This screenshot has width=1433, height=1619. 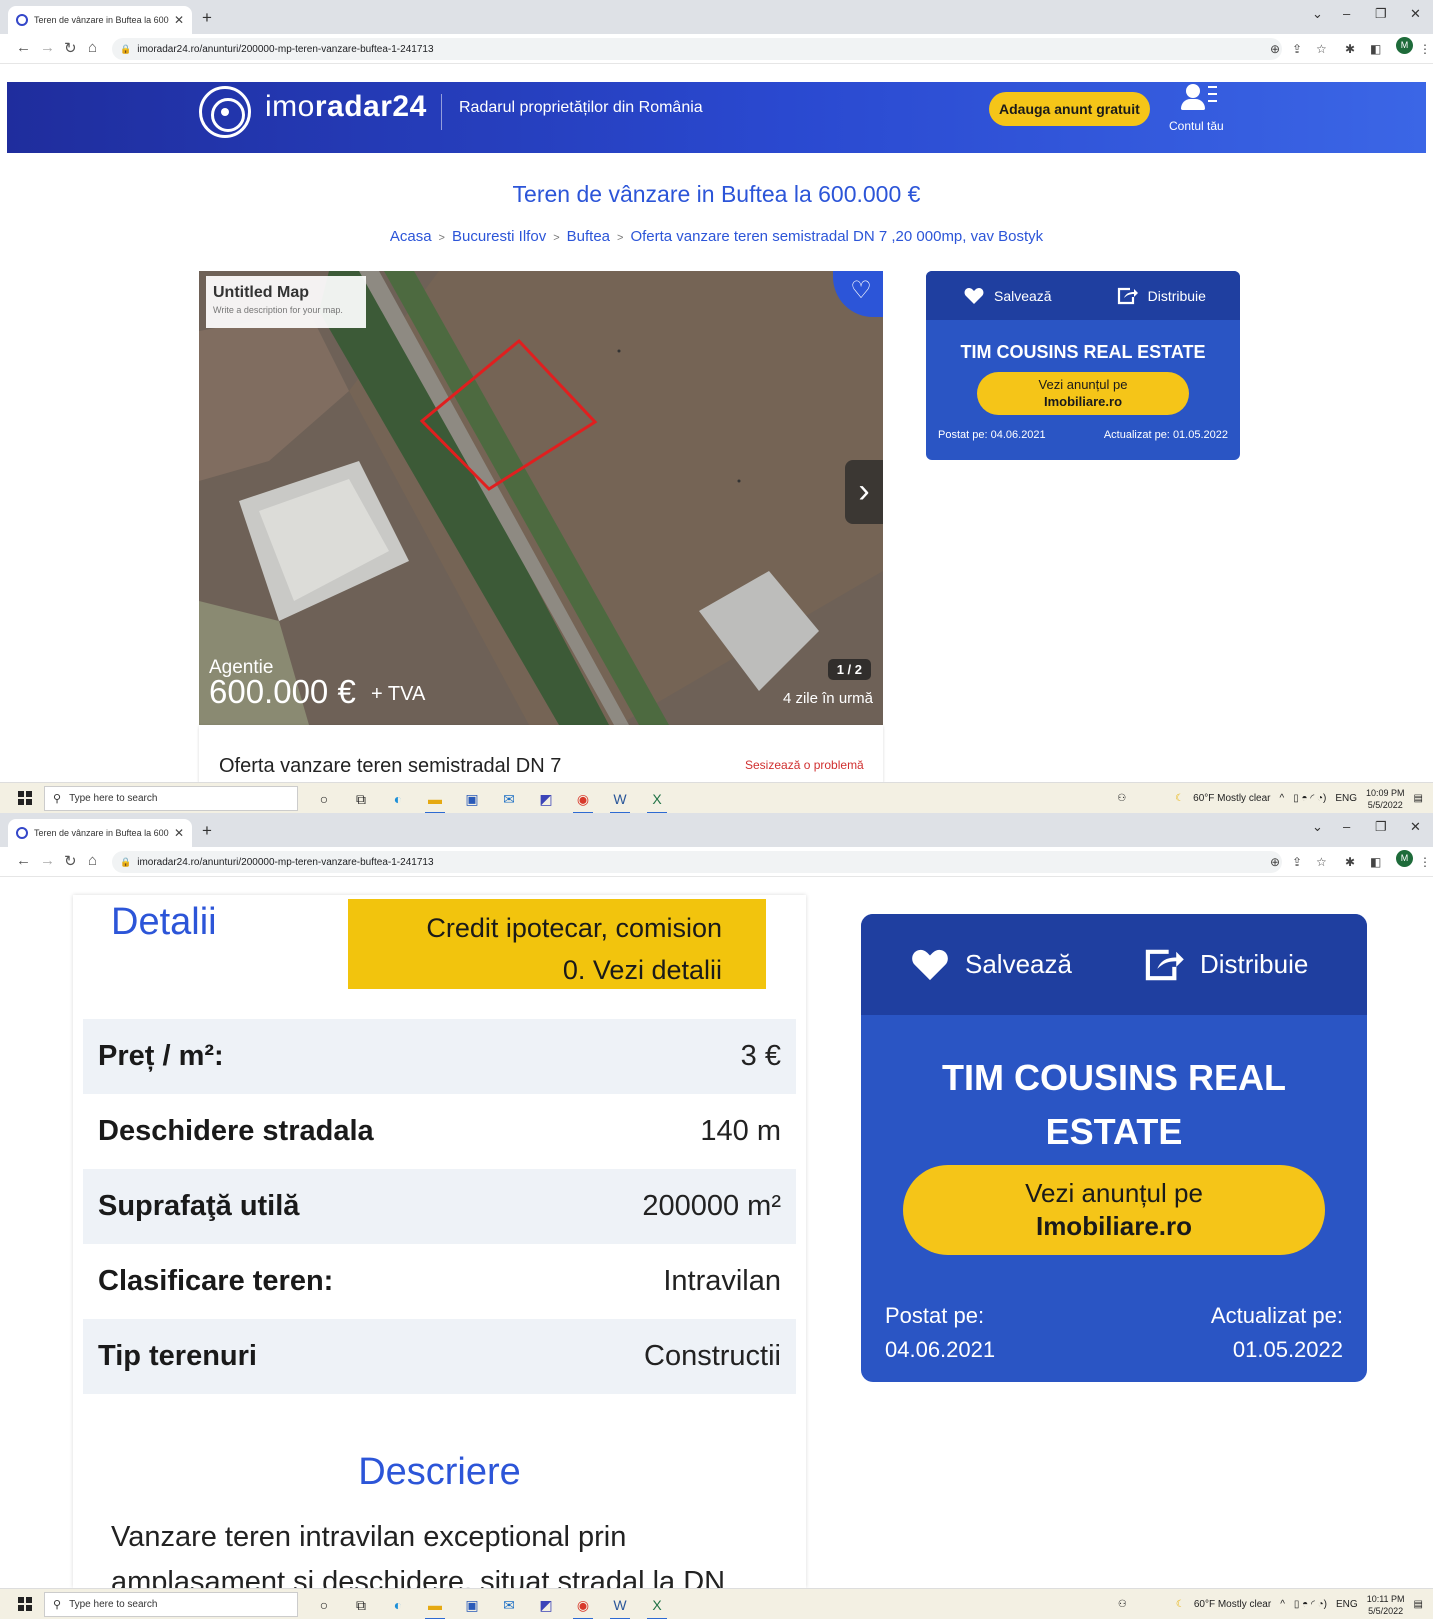 What do you see at coordinates (1386, 1605) in the screenshot?
I see `clock: 10:11 PM 5/5/2022` at bounding box center [1386, 1605].